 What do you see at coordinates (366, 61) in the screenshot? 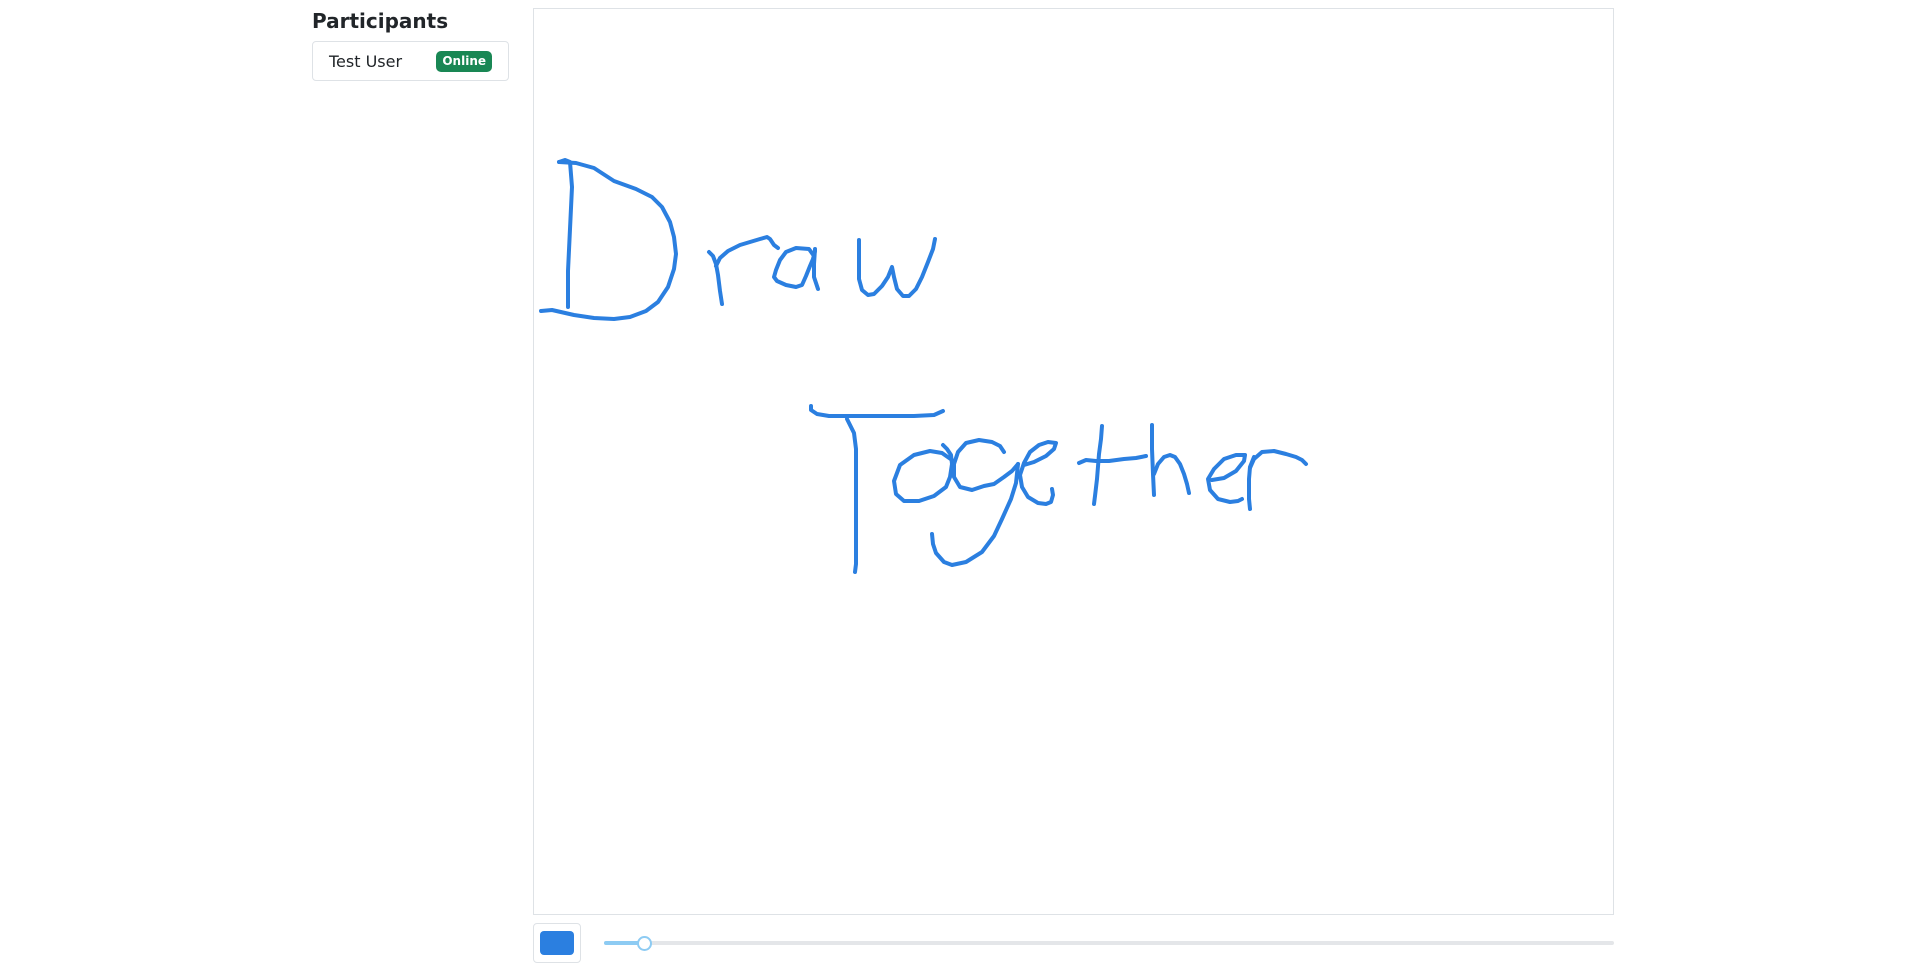
I see `participant-name: Test User` at bounding box center [366, 61].